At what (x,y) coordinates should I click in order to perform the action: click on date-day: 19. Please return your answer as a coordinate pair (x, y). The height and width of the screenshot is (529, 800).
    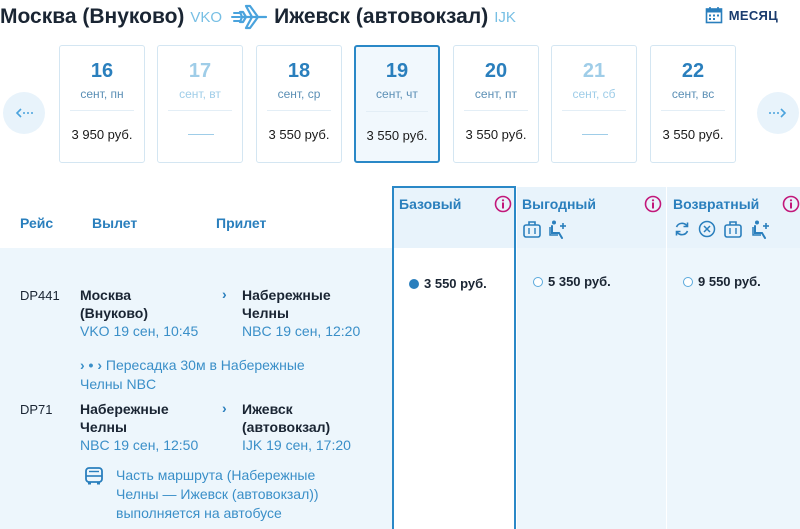
    Looking at the image, I should click on (397, 71).